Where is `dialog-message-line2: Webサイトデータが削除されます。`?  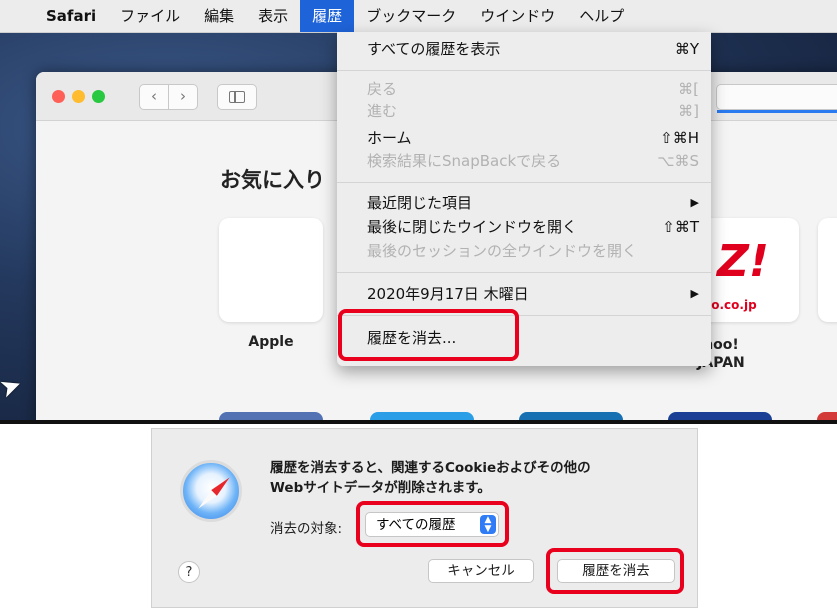 dialog-message-line2: Webサイトデータが削除されます。 is located at coordinates (380, 488).